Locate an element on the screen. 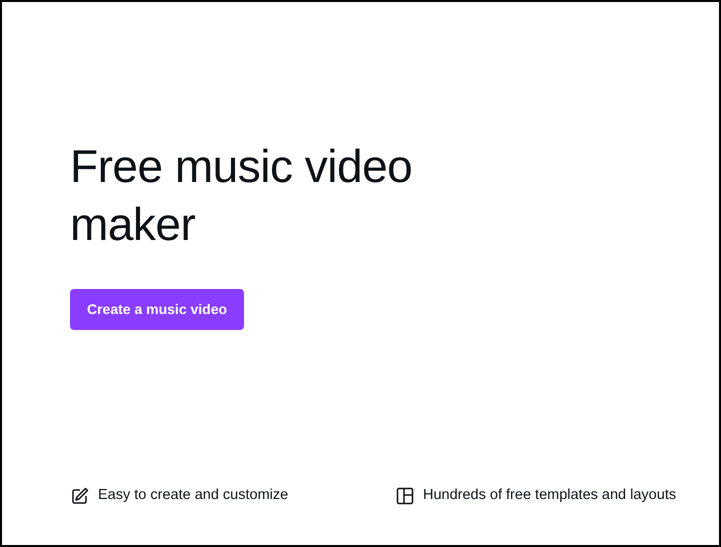 The width and height of the screenshot is (721, 547). create-button: Create a music video is located at coordinates (157, 309).